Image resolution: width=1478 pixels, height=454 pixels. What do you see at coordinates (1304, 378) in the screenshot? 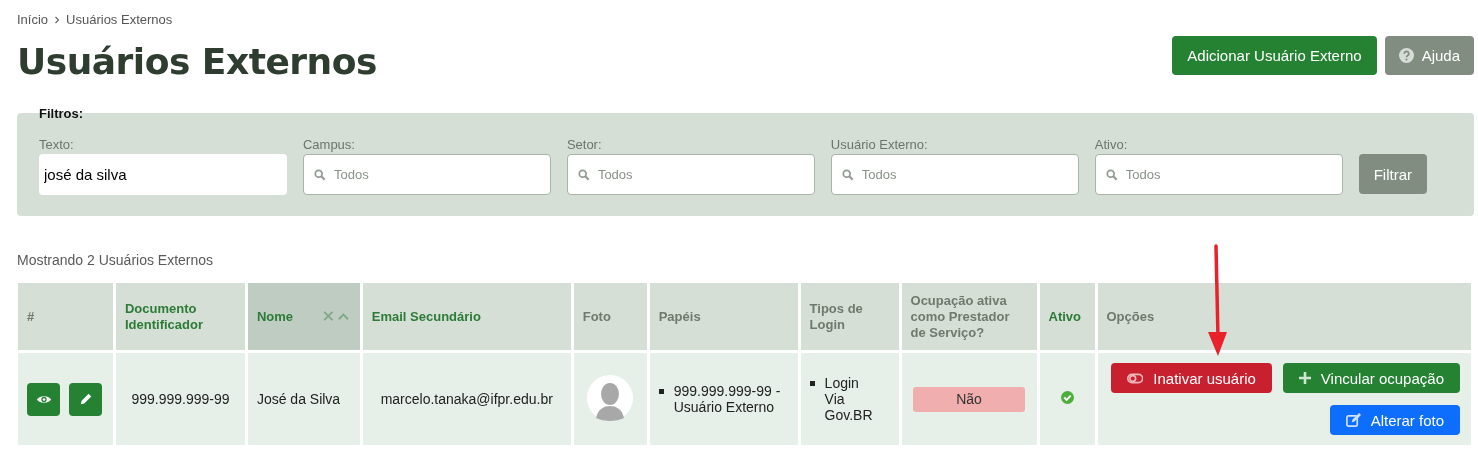
I see `plus-icon` at bounding box center [1304, 378].